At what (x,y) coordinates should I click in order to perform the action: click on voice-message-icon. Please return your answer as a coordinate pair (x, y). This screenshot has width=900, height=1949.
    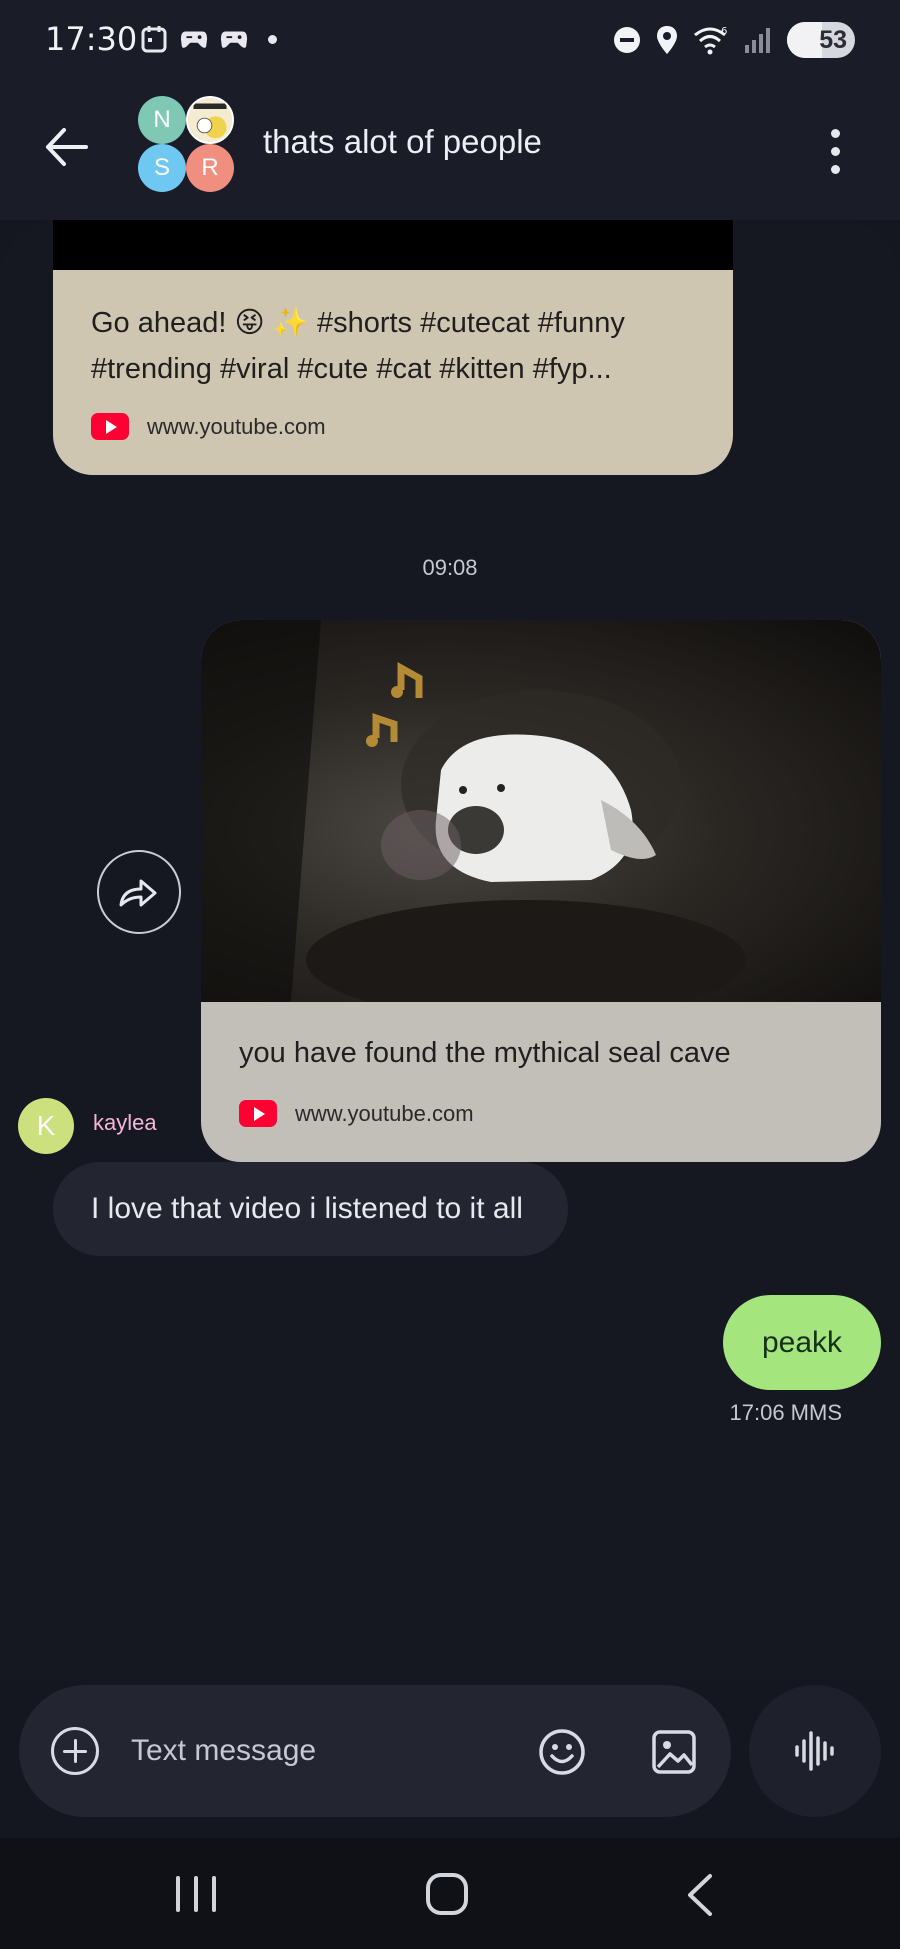
    Looking at the image, I should click on (815, 1751).